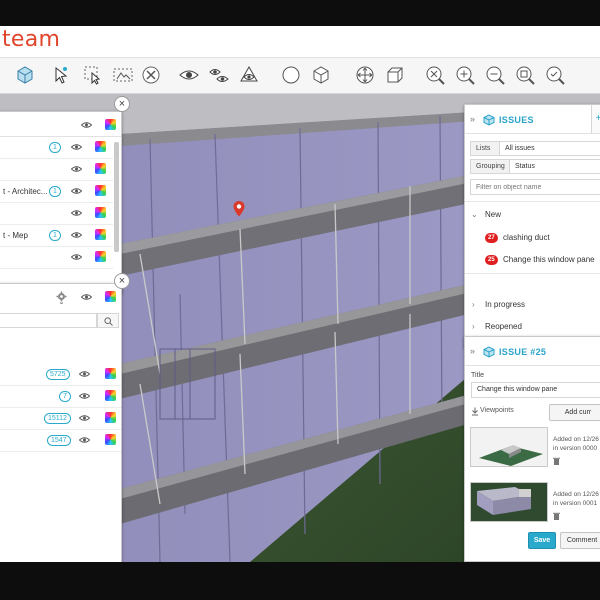 This screenshot has width=600, height=600. I want to click on group-label: In progress, so click(505, 304).